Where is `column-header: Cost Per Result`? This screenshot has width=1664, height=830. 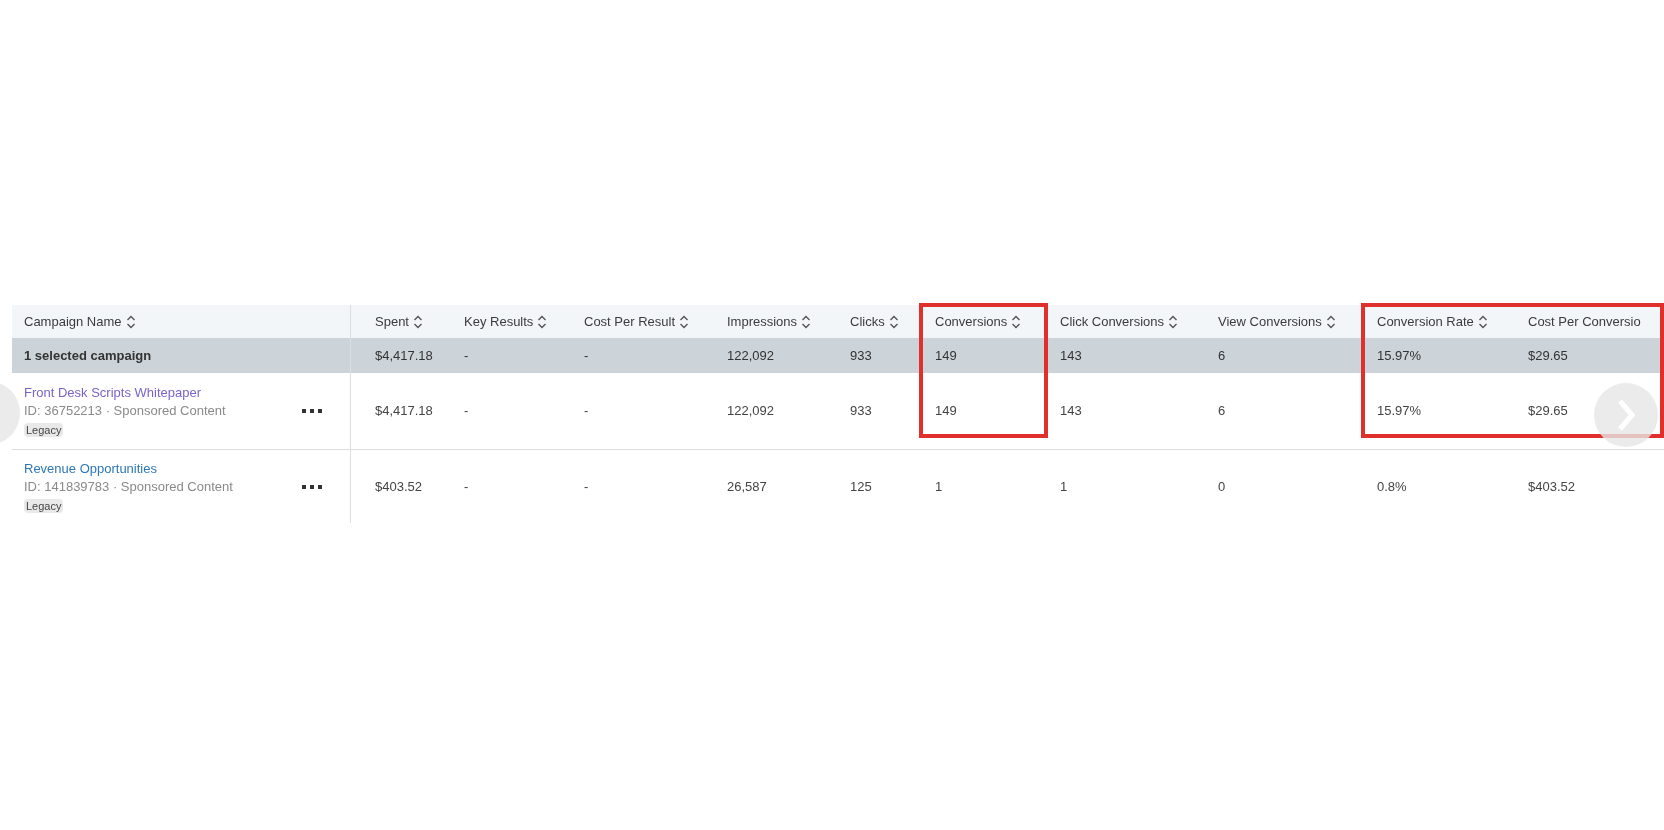
column-header: Cost Per Result is located at coordinates (643, 321).